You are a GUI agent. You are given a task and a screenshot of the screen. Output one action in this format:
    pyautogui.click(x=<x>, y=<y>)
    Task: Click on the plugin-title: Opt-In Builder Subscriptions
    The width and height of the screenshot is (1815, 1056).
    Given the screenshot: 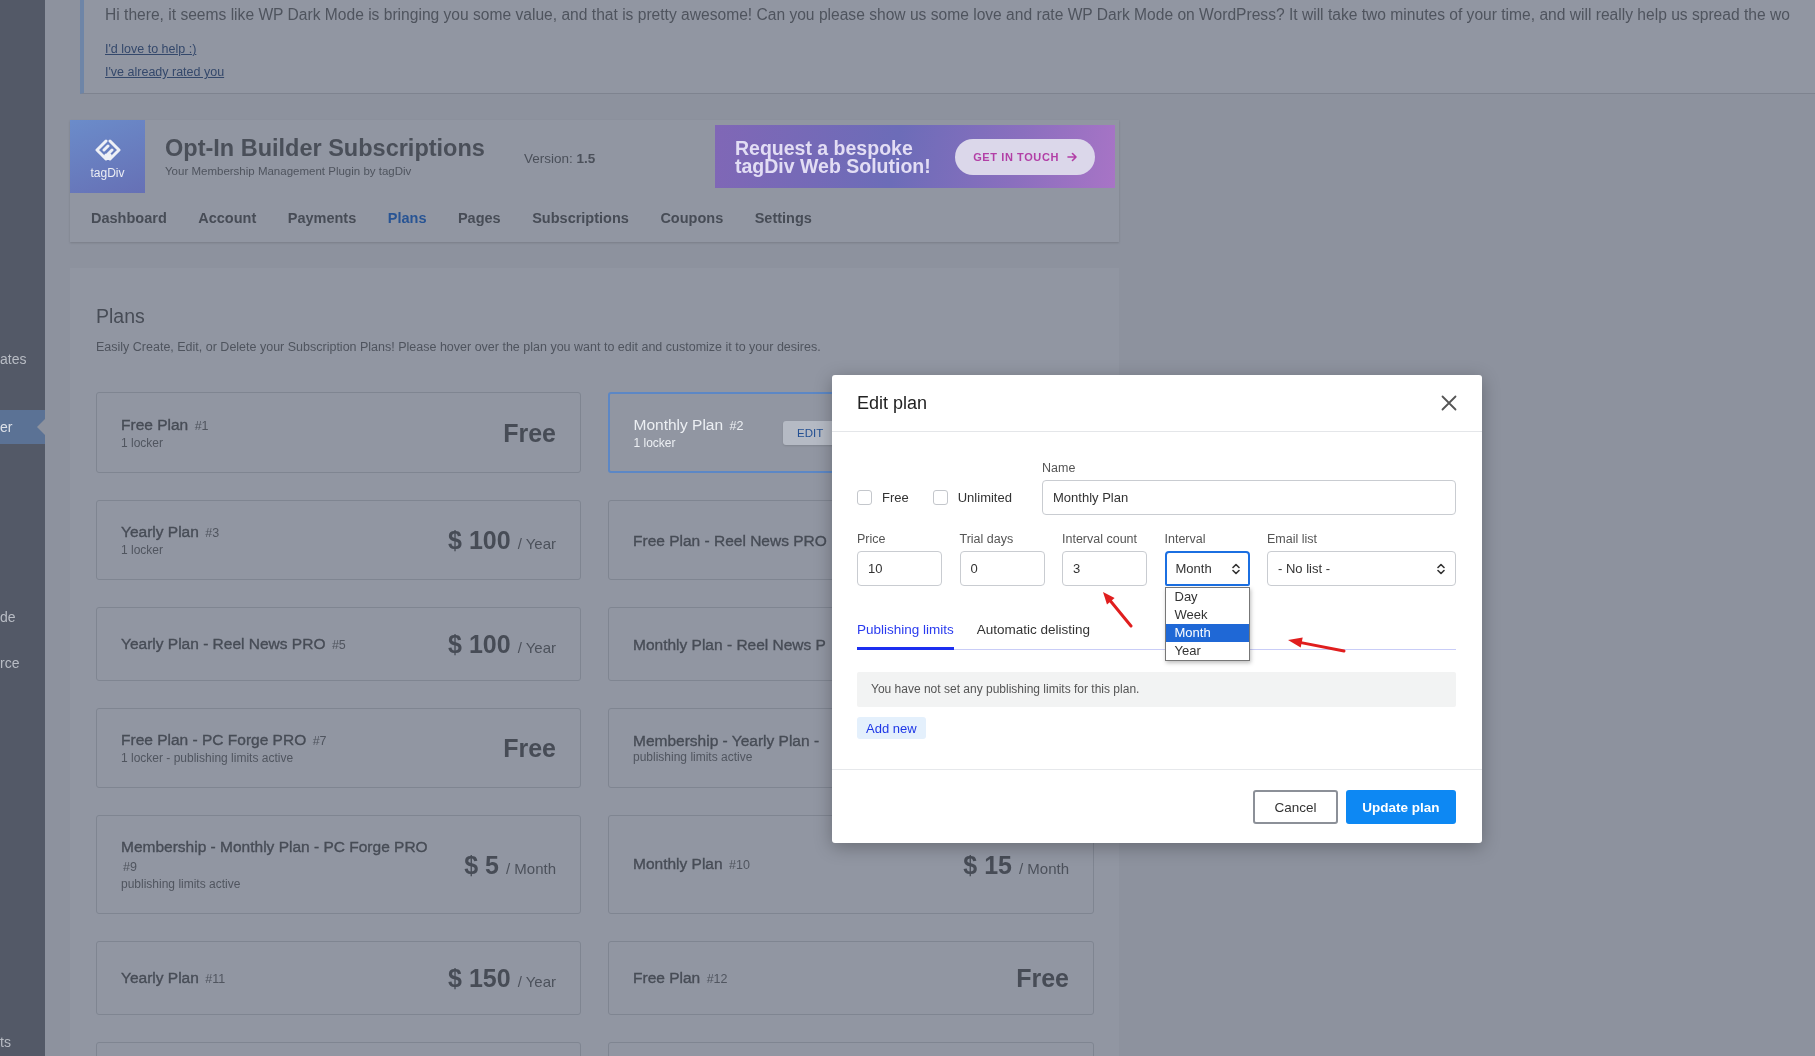 What is the action you would take?
    pyautogui.click(x=325, y=148)
    